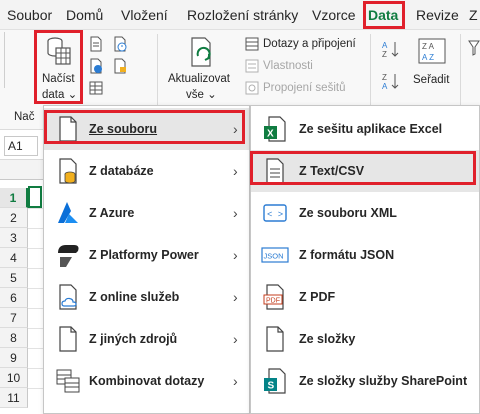 The width and height of the screenshot is (480, 414). Describe the element at coordinates (288, 66) in the screenshot. I see `properties-button: Vlastnosti` at that location.